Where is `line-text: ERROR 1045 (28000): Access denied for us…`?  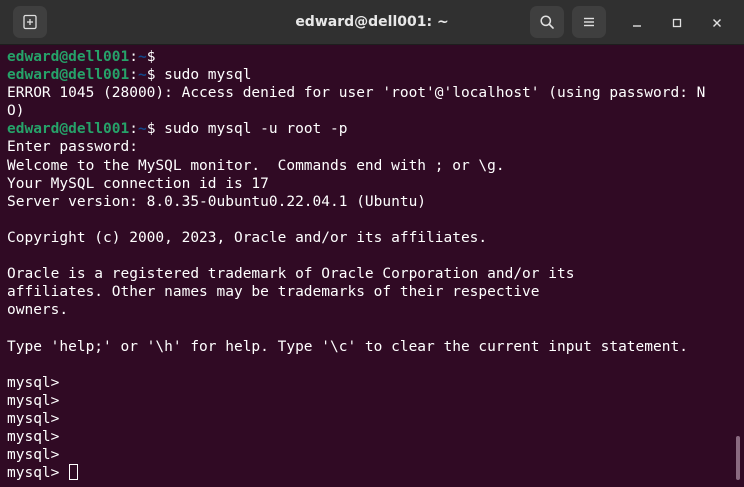
line-text: ERROR 1045 (28000): Access denied for us… is located at coordinates (356, 93).